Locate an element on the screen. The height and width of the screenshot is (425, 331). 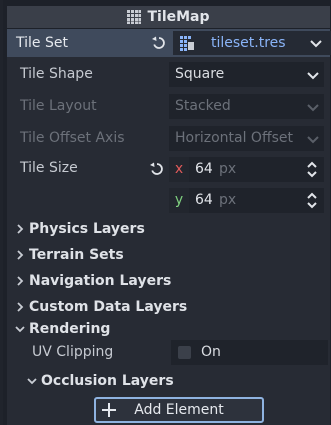
section-custom-data-layers: Custom Data Layers is located at coordinates (101, 307).